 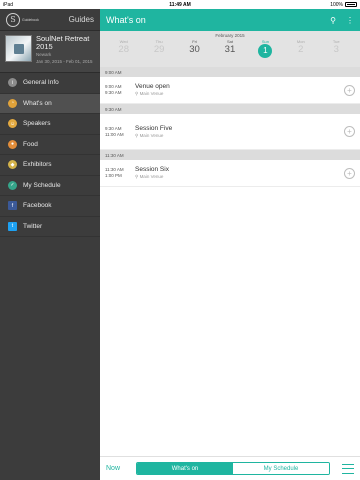 I want to click on sidebar-item-food: ● Food, so click(x=50, y=145).